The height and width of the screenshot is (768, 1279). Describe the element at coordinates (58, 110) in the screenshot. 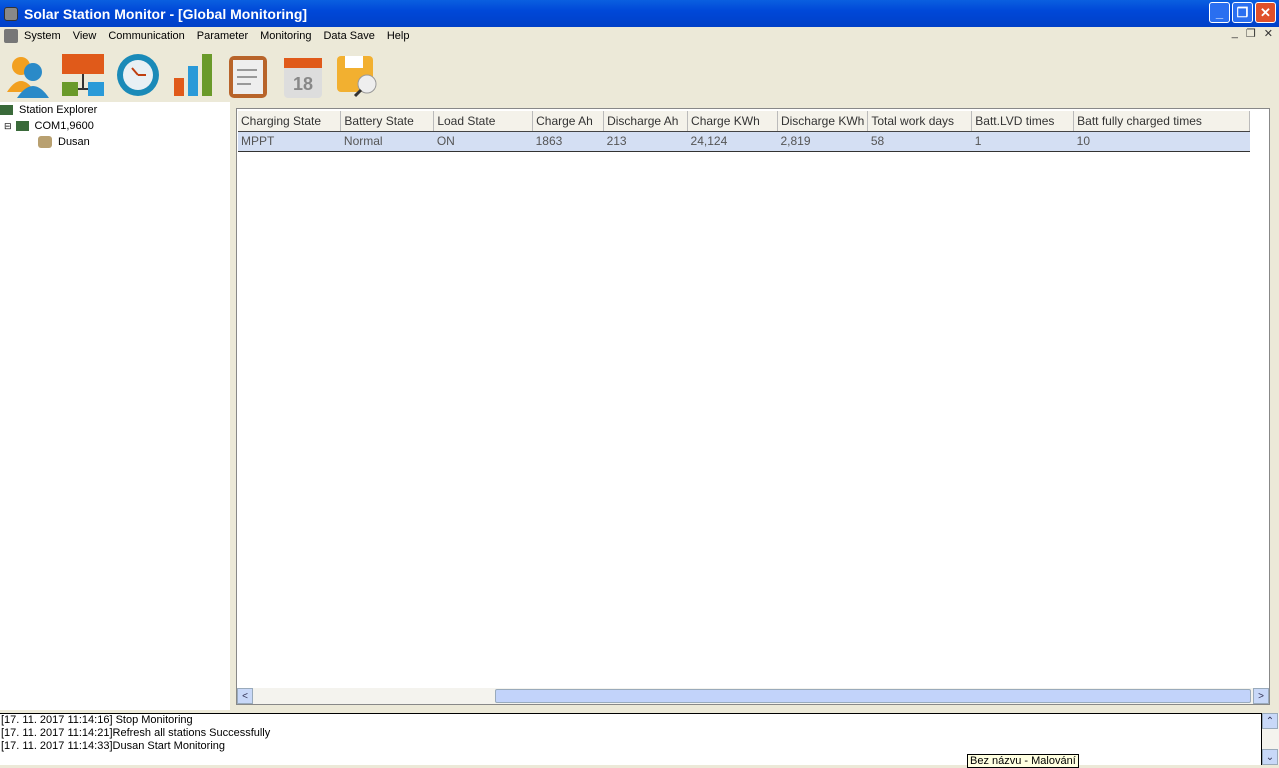

I see `tree-root-label: Station Explorer` at that location.